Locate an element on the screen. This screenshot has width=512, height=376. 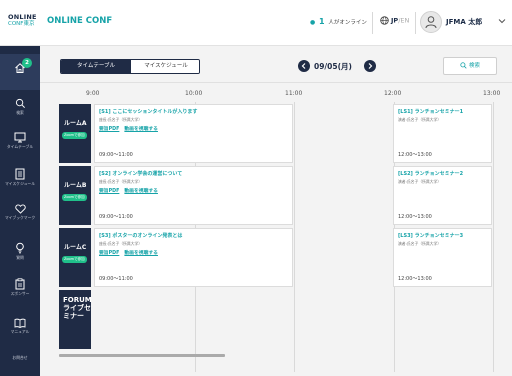
sidebar-item-timetable: タイムテーブル is located at coordinates (20, 141).